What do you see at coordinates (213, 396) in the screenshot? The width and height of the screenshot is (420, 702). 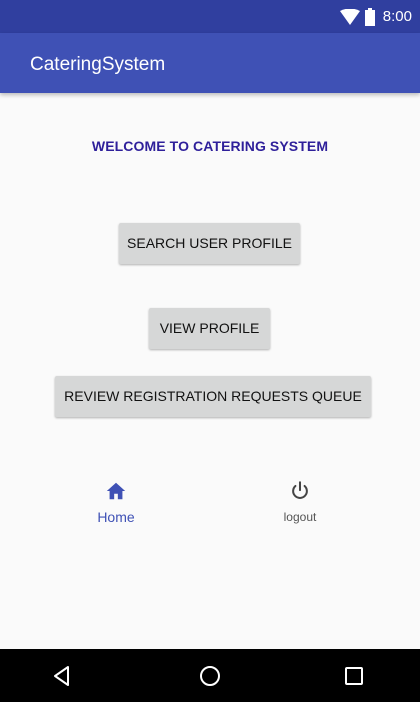 I see `review-registration-requests-button: REVIEW REGISTRATION REQUESTS QUEUE` at bounding box center [213, 396].